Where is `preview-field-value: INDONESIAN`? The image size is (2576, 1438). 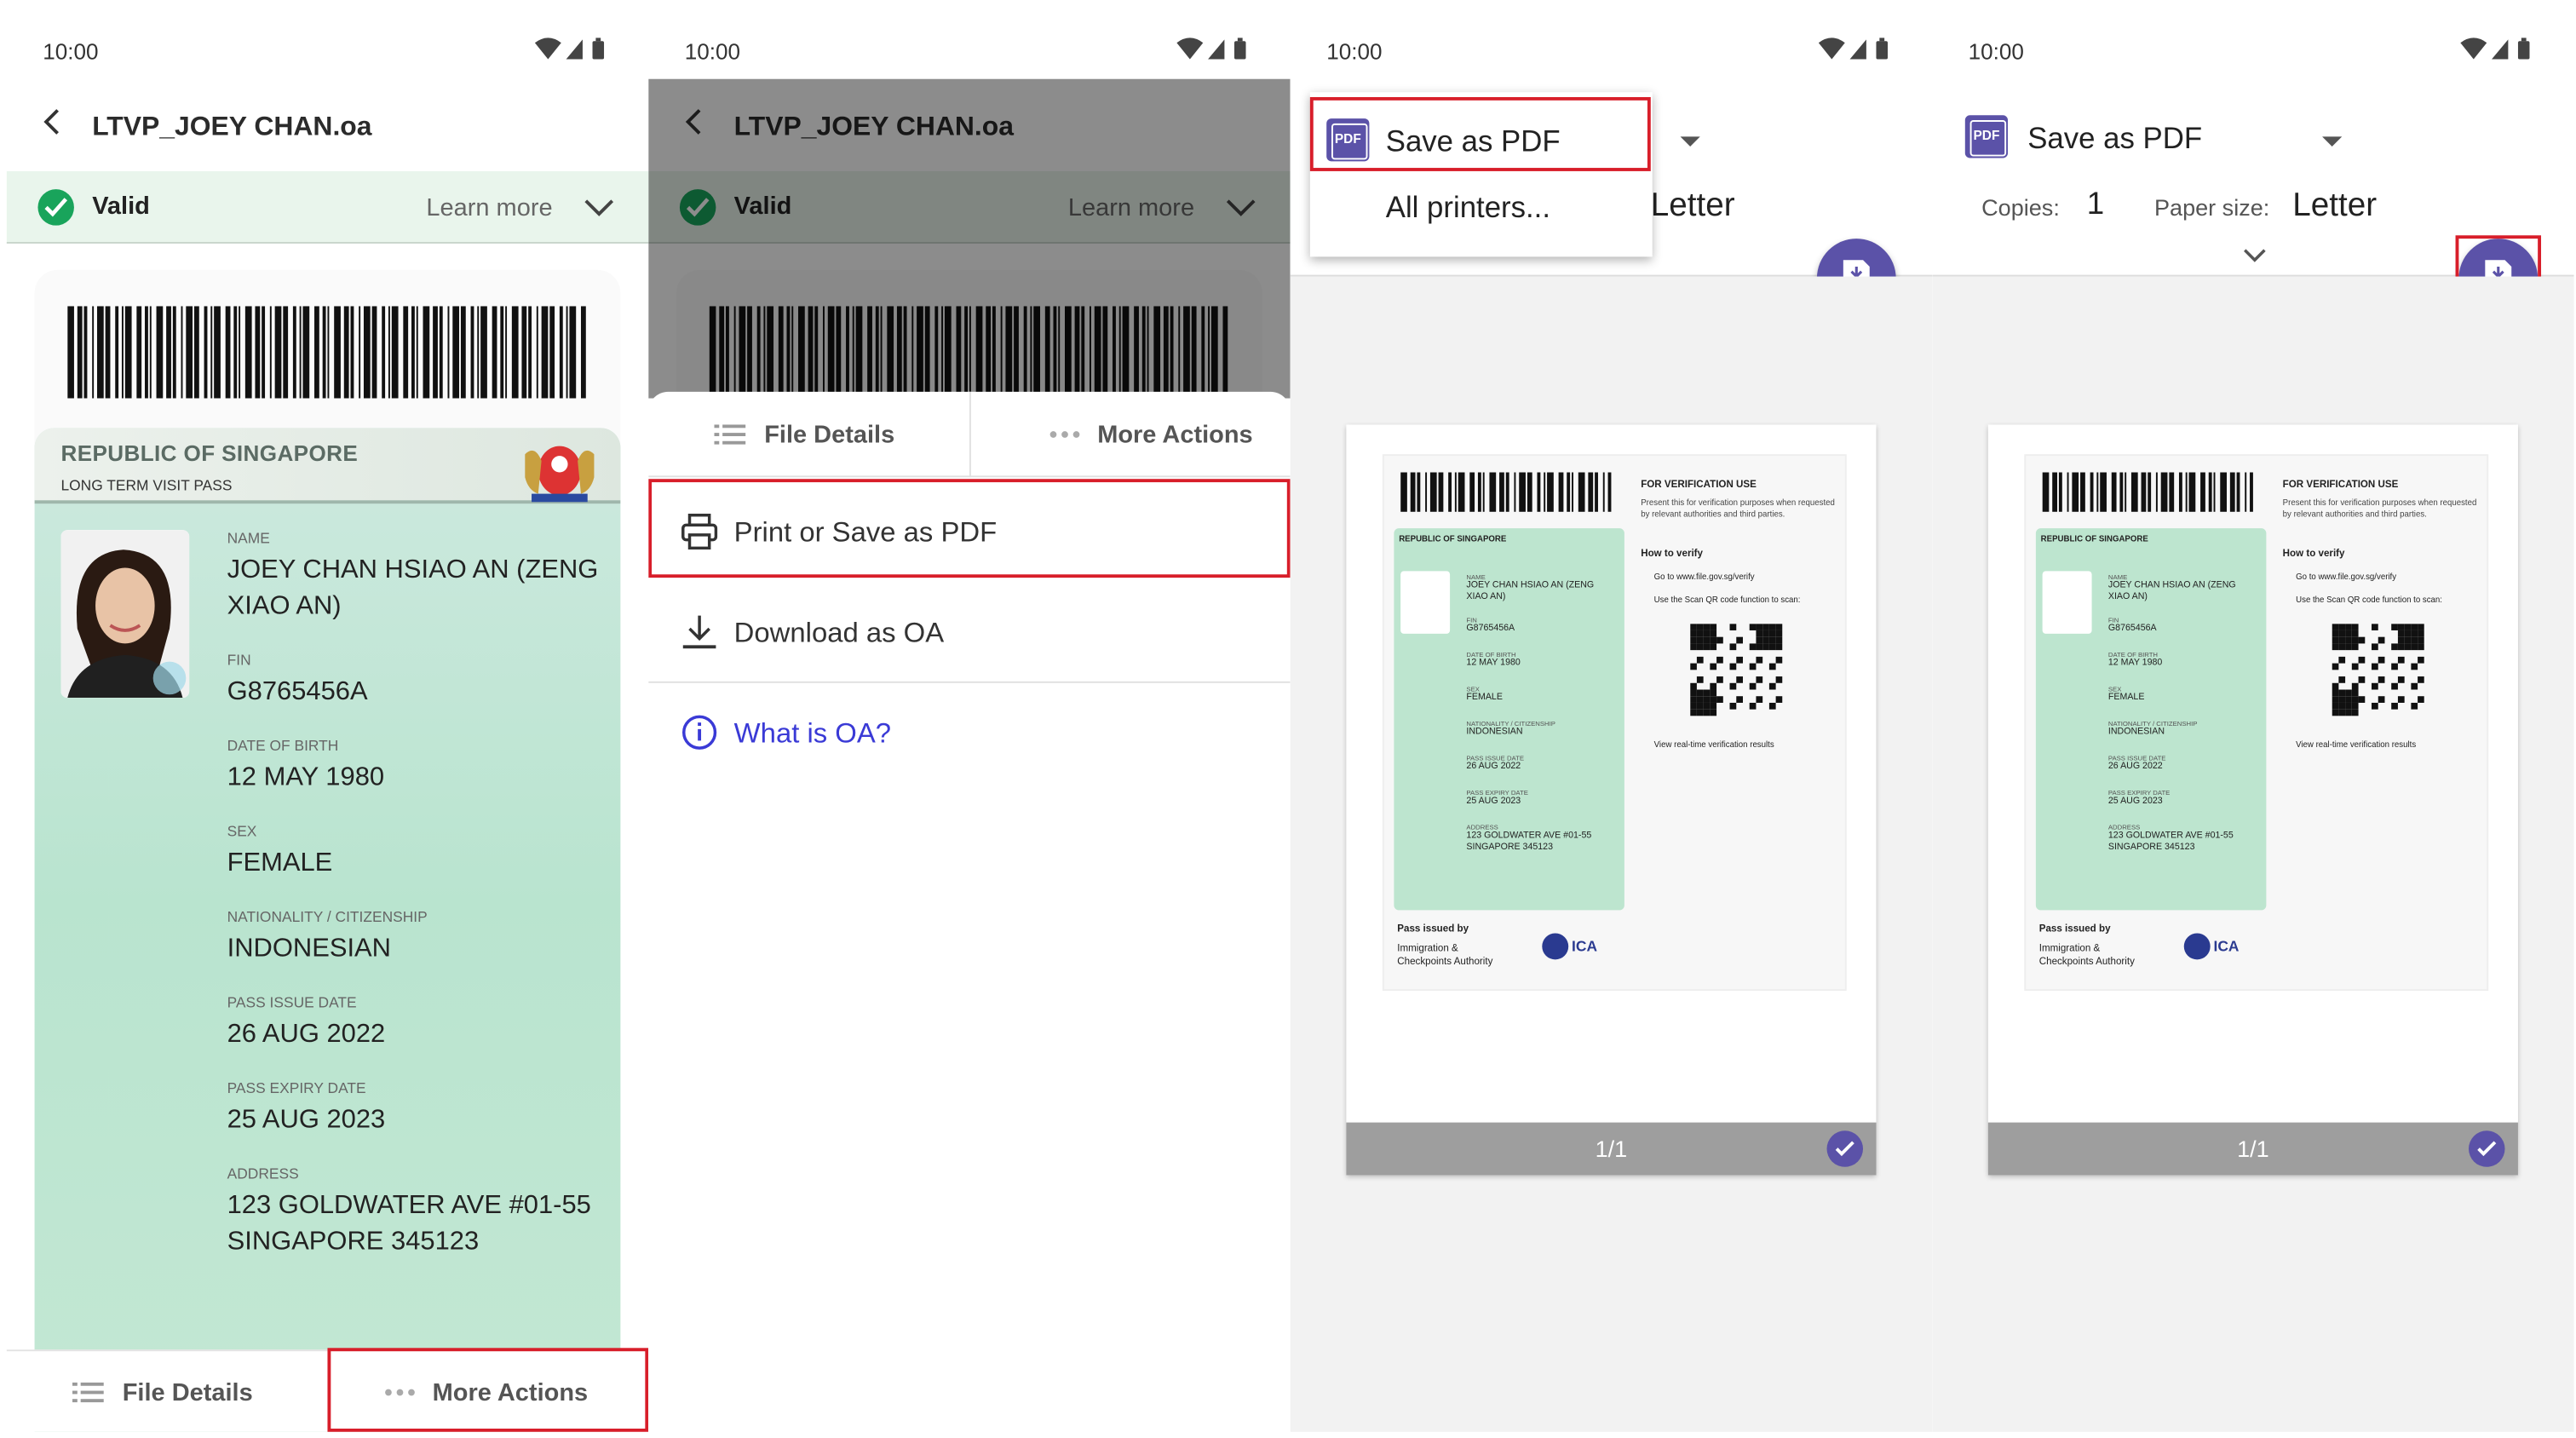
preview-field-value: INDONESIAN is located at coordinates (1495, 732).